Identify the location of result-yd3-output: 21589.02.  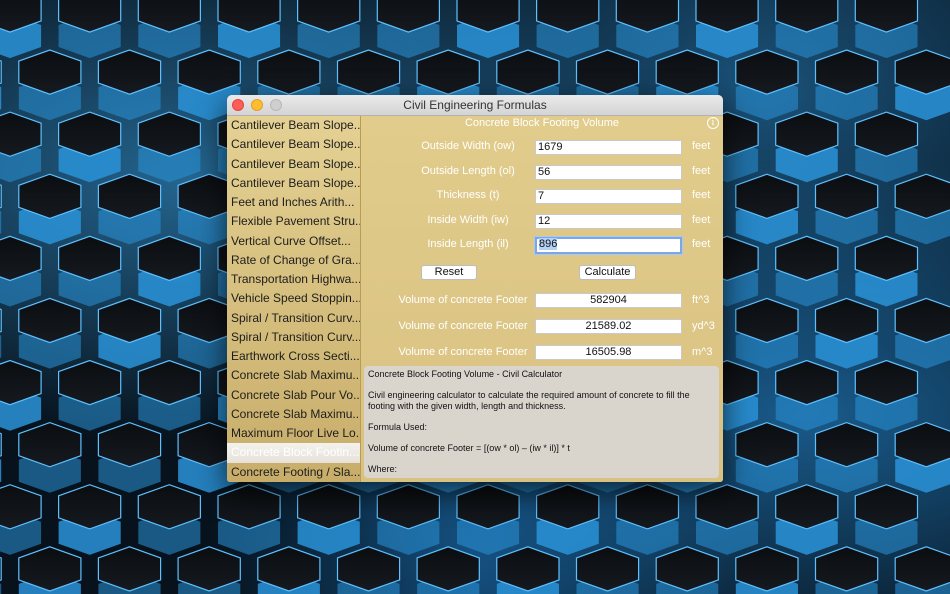
(608, 326).